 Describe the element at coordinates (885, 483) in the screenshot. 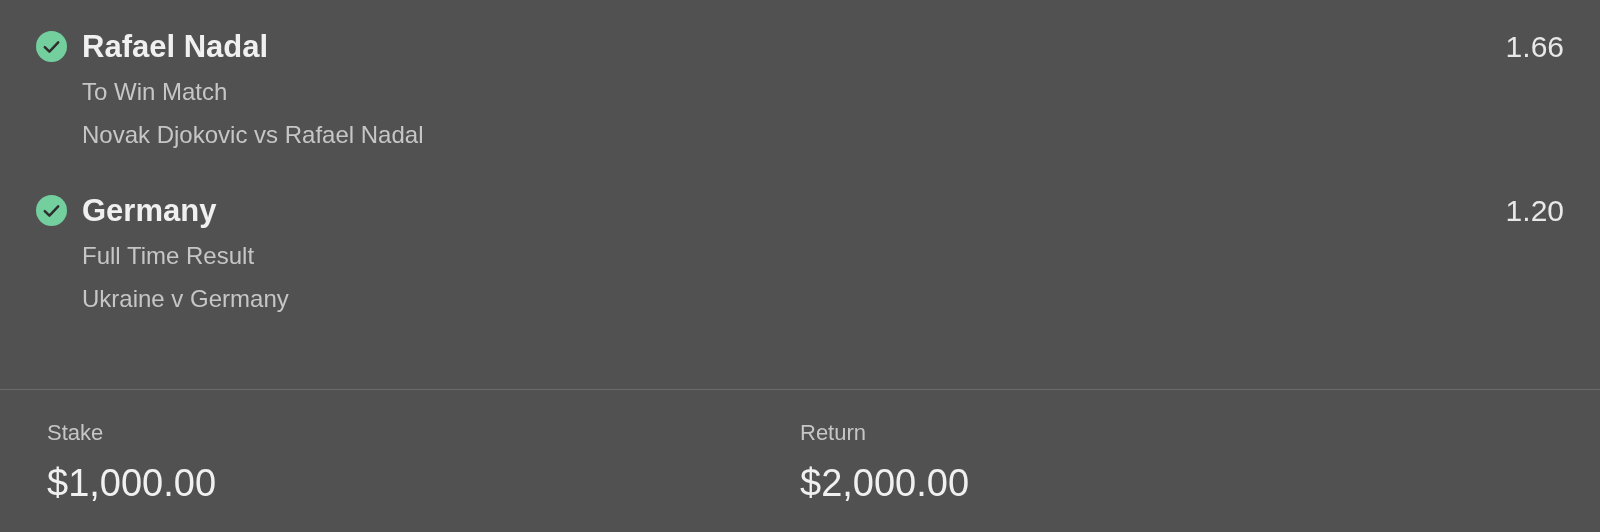

I see `total-value: $2,000.00` at that location.